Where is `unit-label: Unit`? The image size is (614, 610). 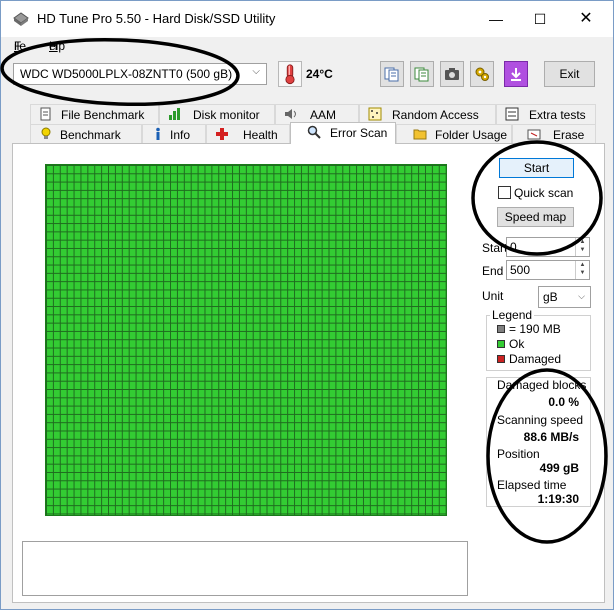
unit-label: Unit is located at coordinates (493, 296).